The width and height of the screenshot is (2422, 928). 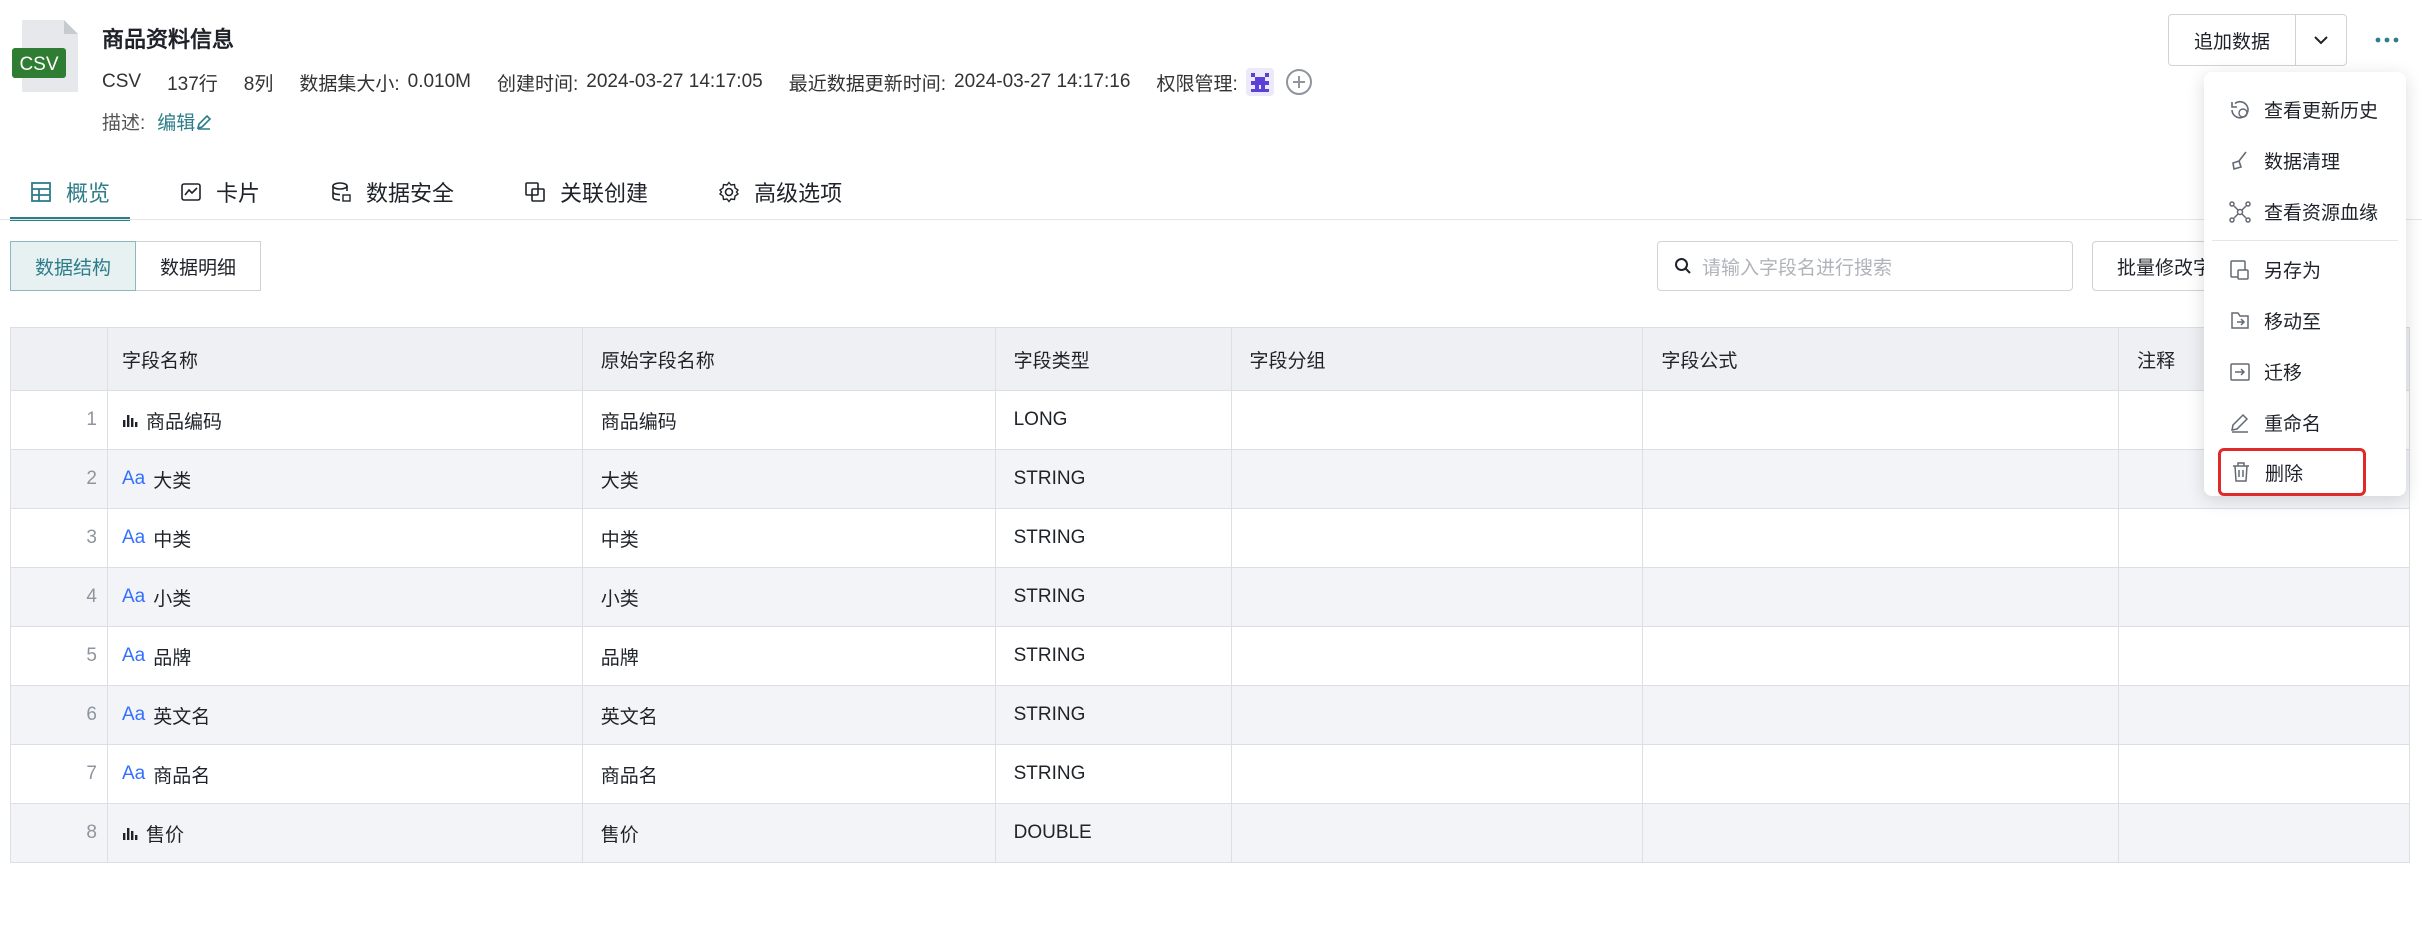 What do you see at coordinates (604, 193) in the screenshot?
I see `tab-label: 关联创建` at bounding box center [604, 193].